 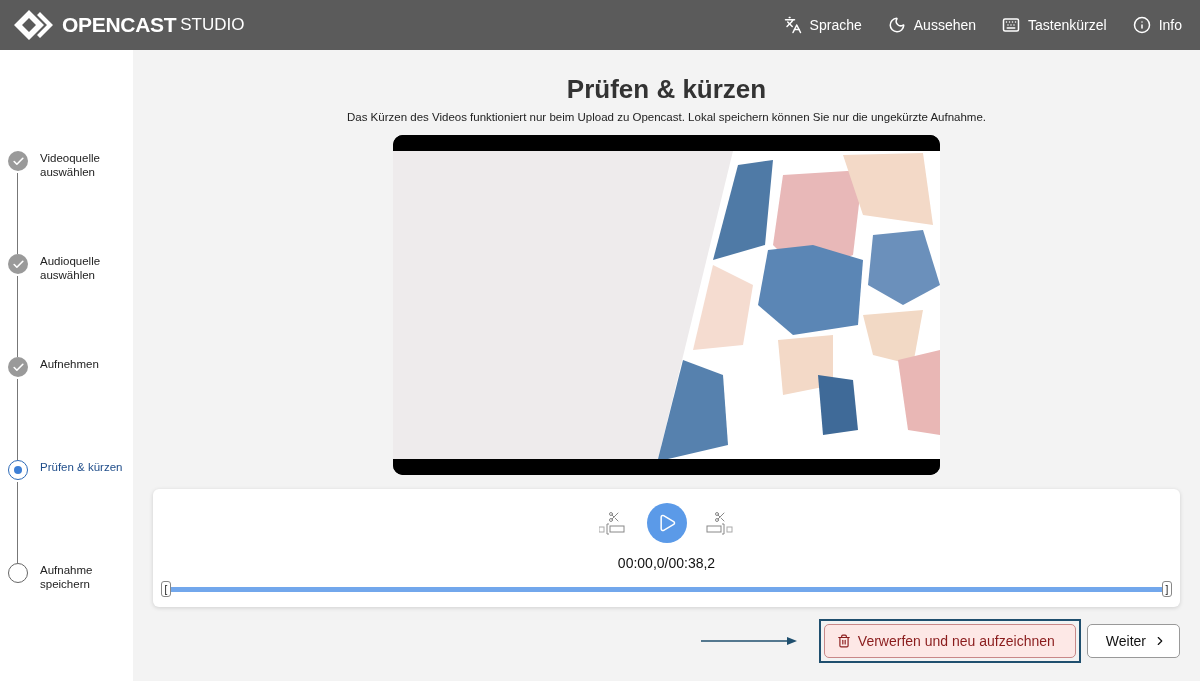 What do you see at coordinates (666, 589) in the screenshot?
I see `timeline-track` at bounding box center [666, 589].